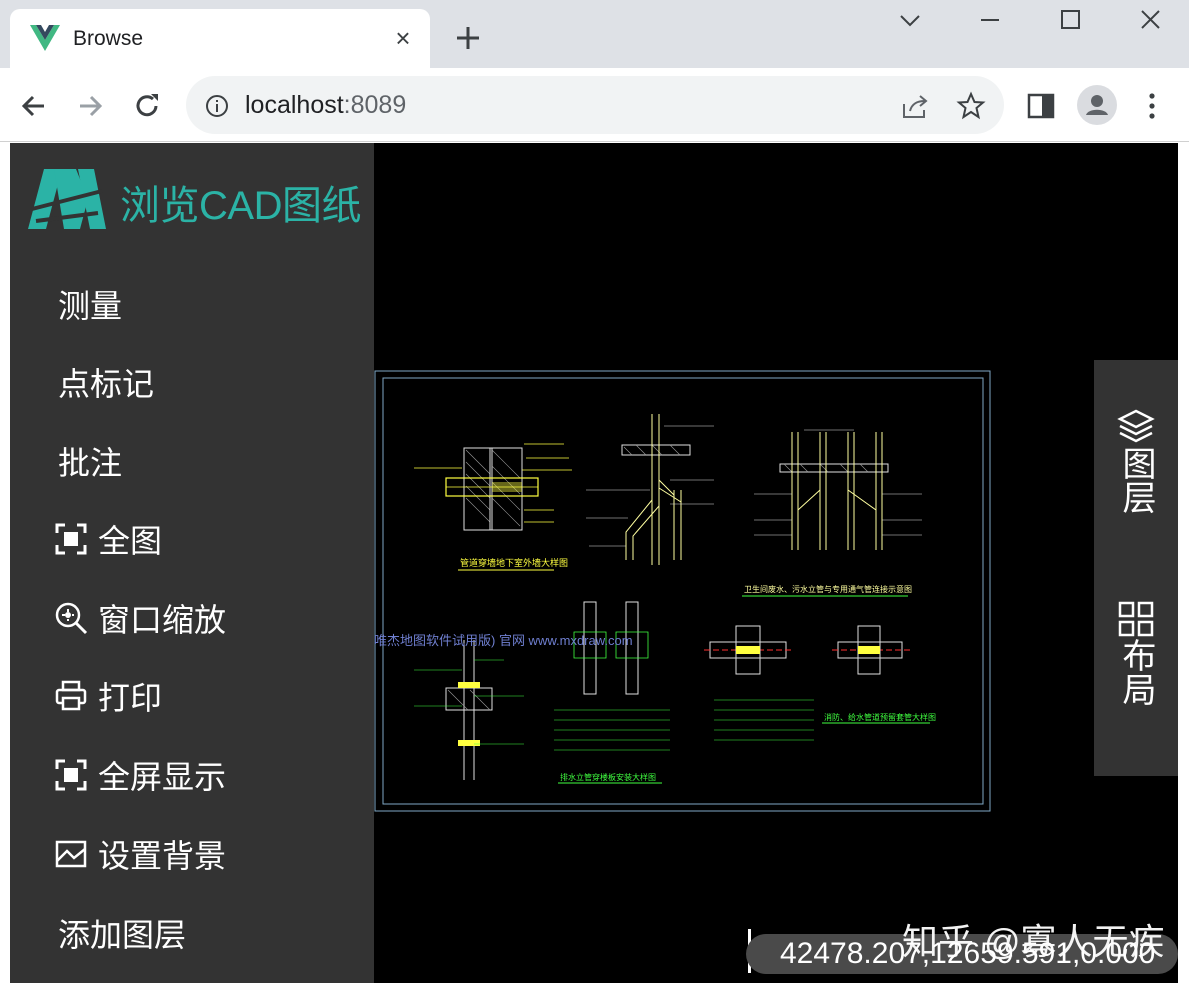 The width and height of the screenshot is (1189, 983). What do you see at coordinates (71, 775) in the screenshot?
I see `fullscreen-icon` at bounding box center [71, 775].